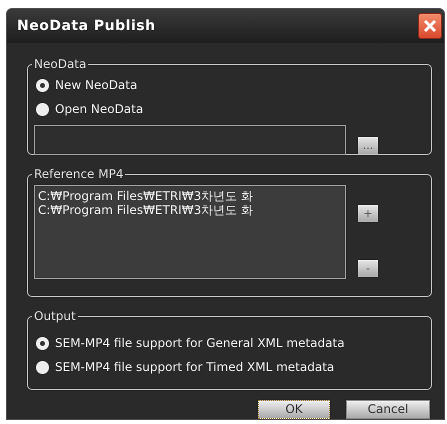  What do you see at coordinates (368, 213) in the screenshot?
I see `small-button: +` at bounding box center [368, 213].